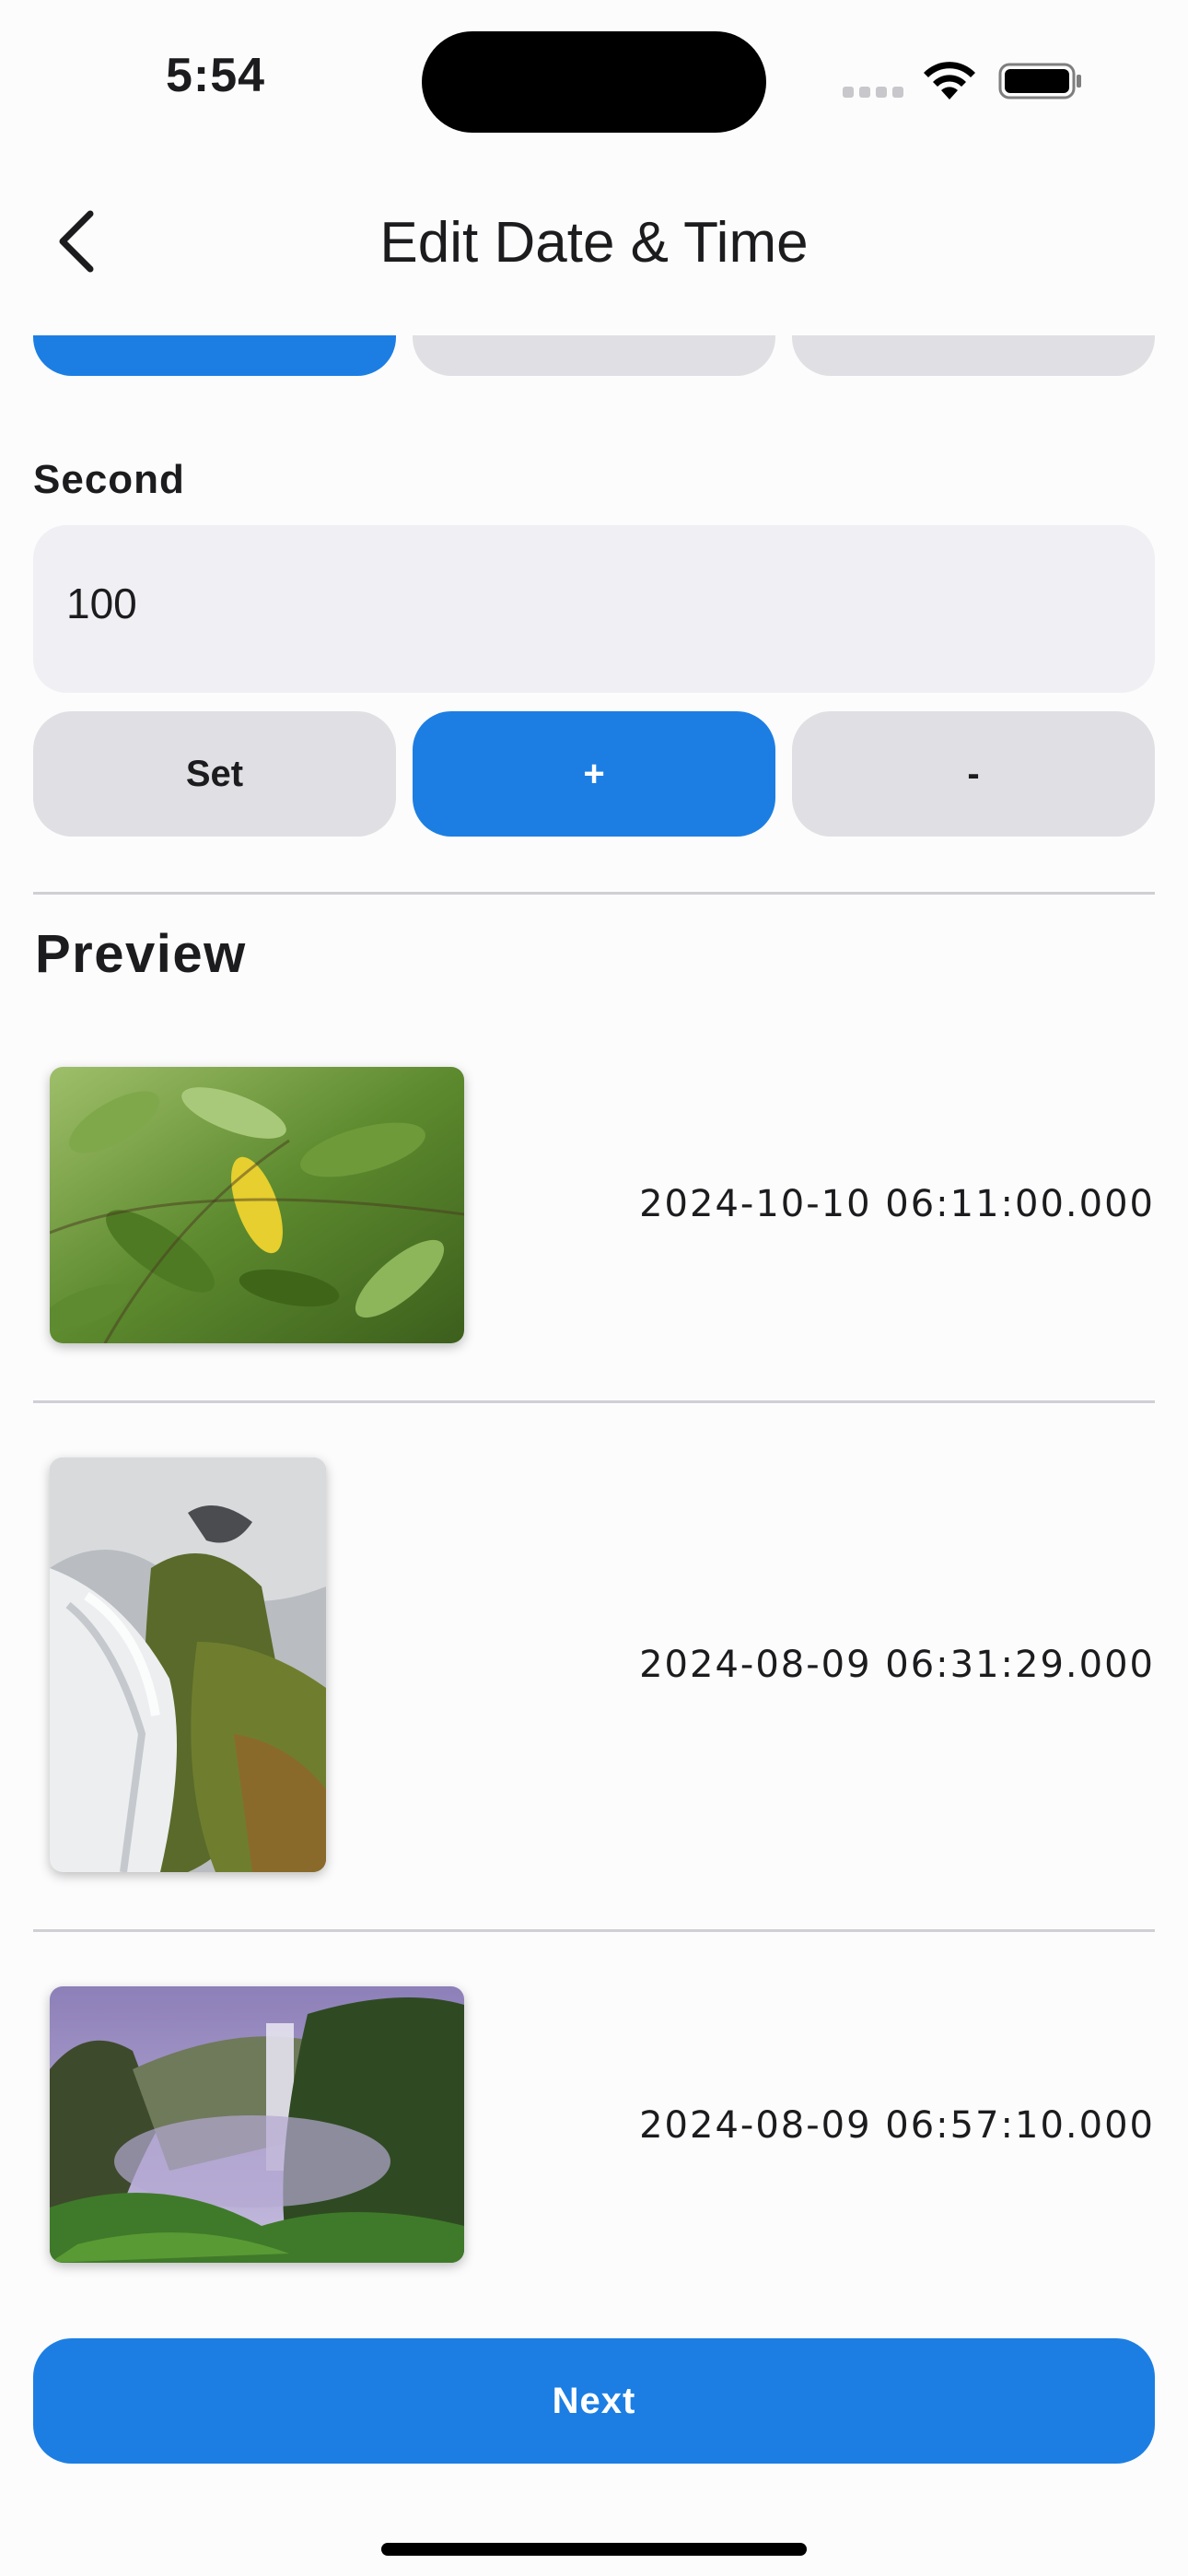 Image resolution: width=1188 pixels, height=2576 pixels. I want to click on plus-button: +, so click(594, 774).